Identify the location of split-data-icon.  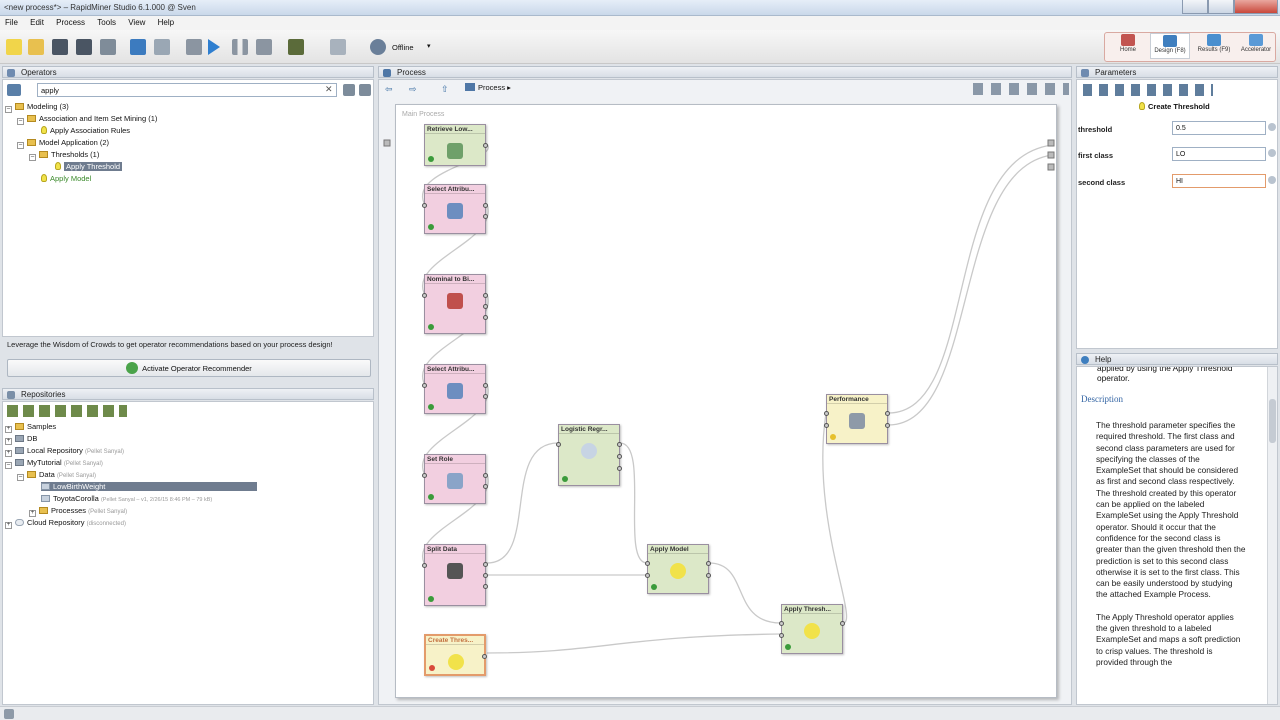
(455, 571).